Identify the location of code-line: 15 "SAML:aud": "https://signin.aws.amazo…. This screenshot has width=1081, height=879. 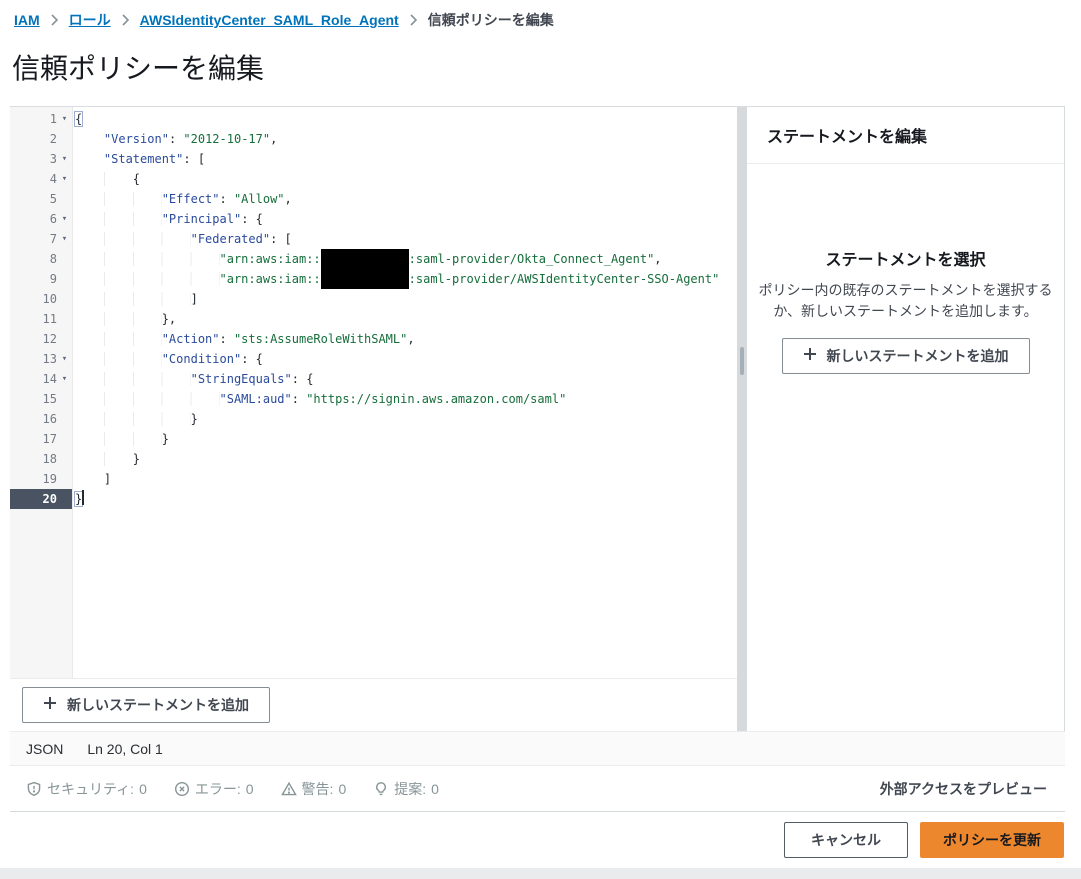
(373, 399).